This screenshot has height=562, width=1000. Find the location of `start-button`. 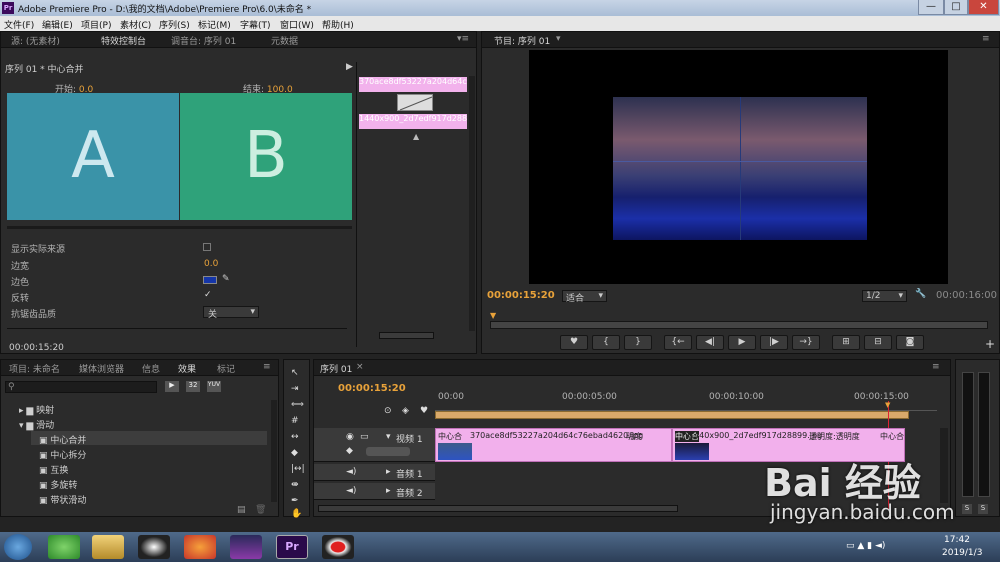

start-button is located at coordinates (18, 547).